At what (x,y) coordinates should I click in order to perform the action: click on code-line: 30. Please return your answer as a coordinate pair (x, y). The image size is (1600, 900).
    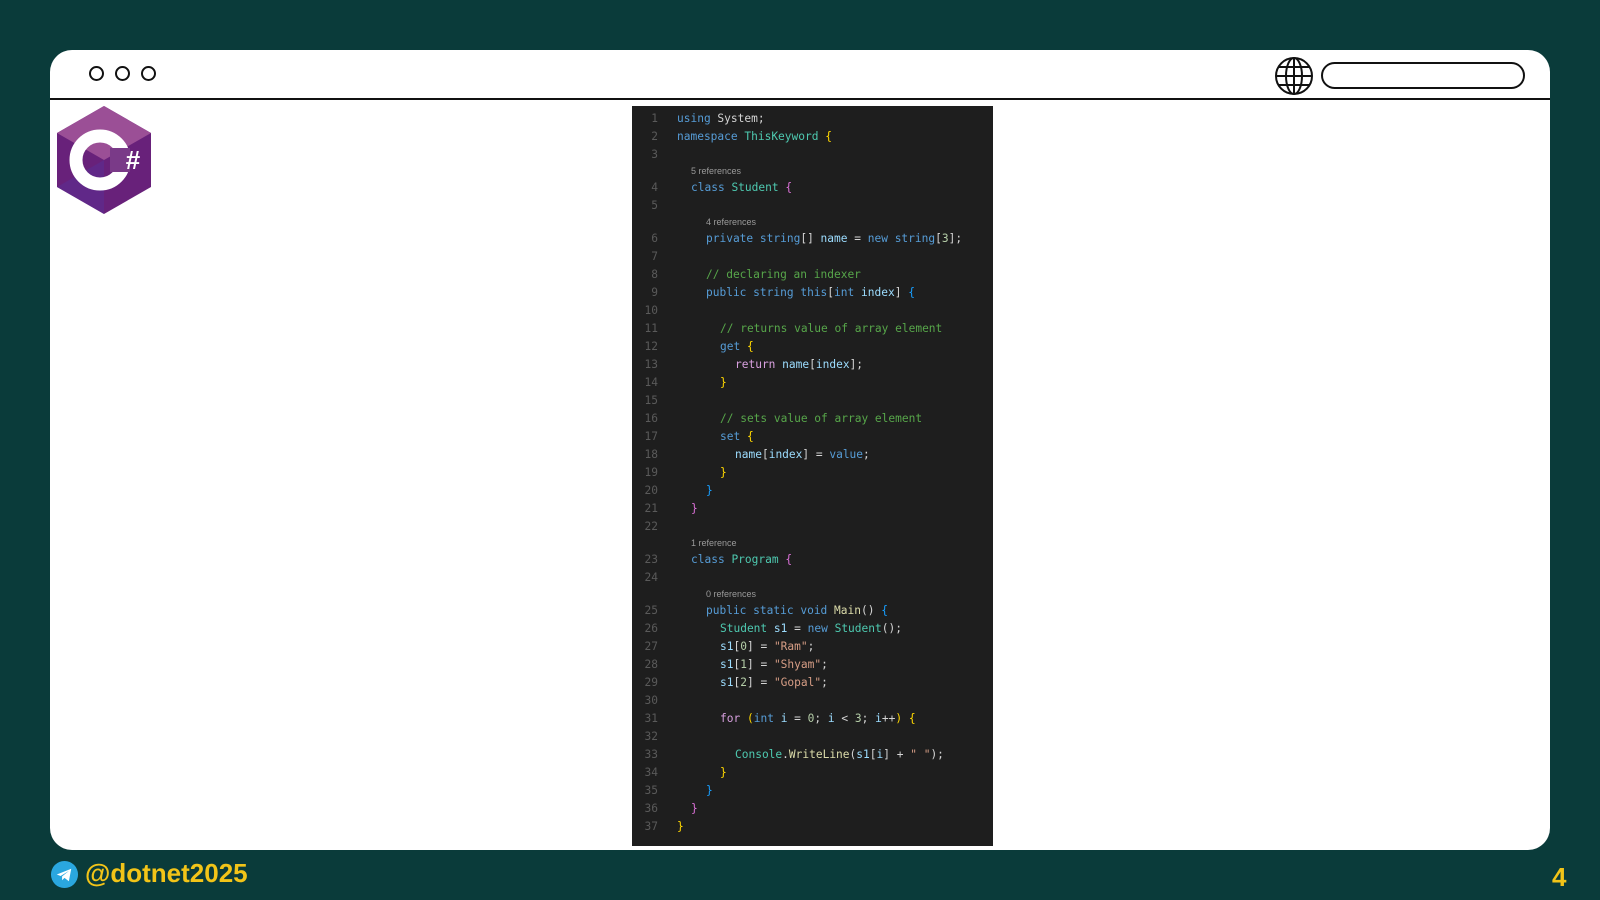
    Looking at the image, I should click on (651, 700).